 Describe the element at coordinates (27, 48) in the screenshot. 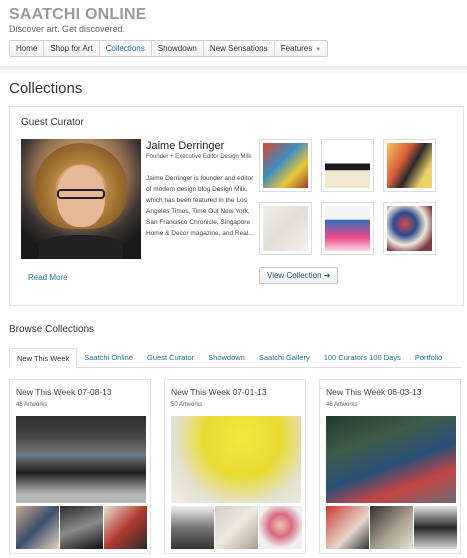

I see `nav-item-home: Home` at that location.